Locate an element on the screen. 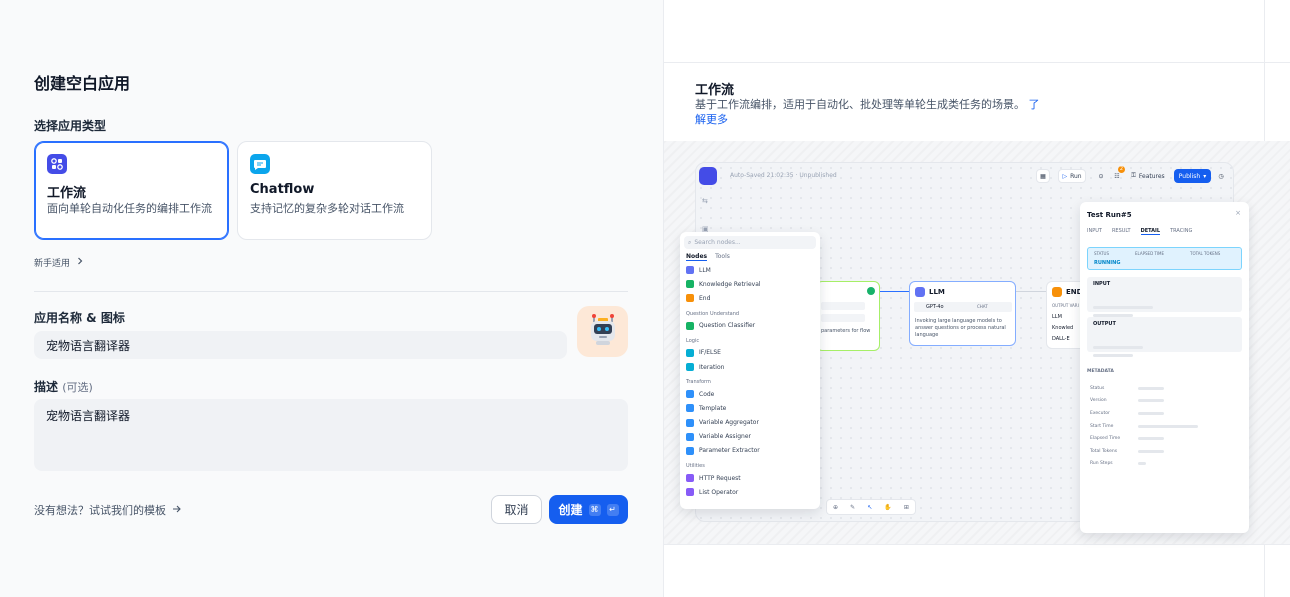 The image size is (1290, 597). preview-title: 工作流 is located at coordinates (715, 90).